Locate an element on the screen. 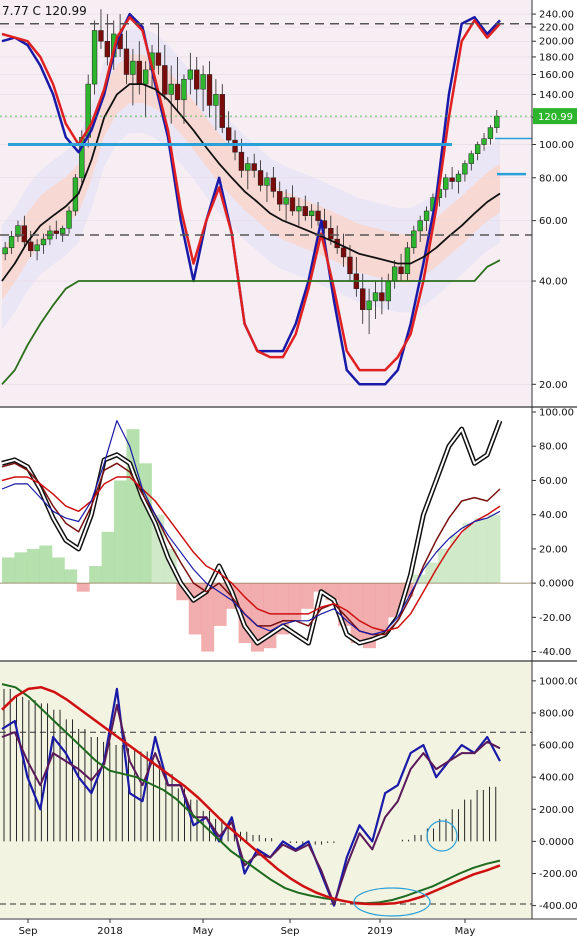 This screenshot has width=577, height=938. price-axis-tick-label: 40.00 is located at coordinates (553, 282).